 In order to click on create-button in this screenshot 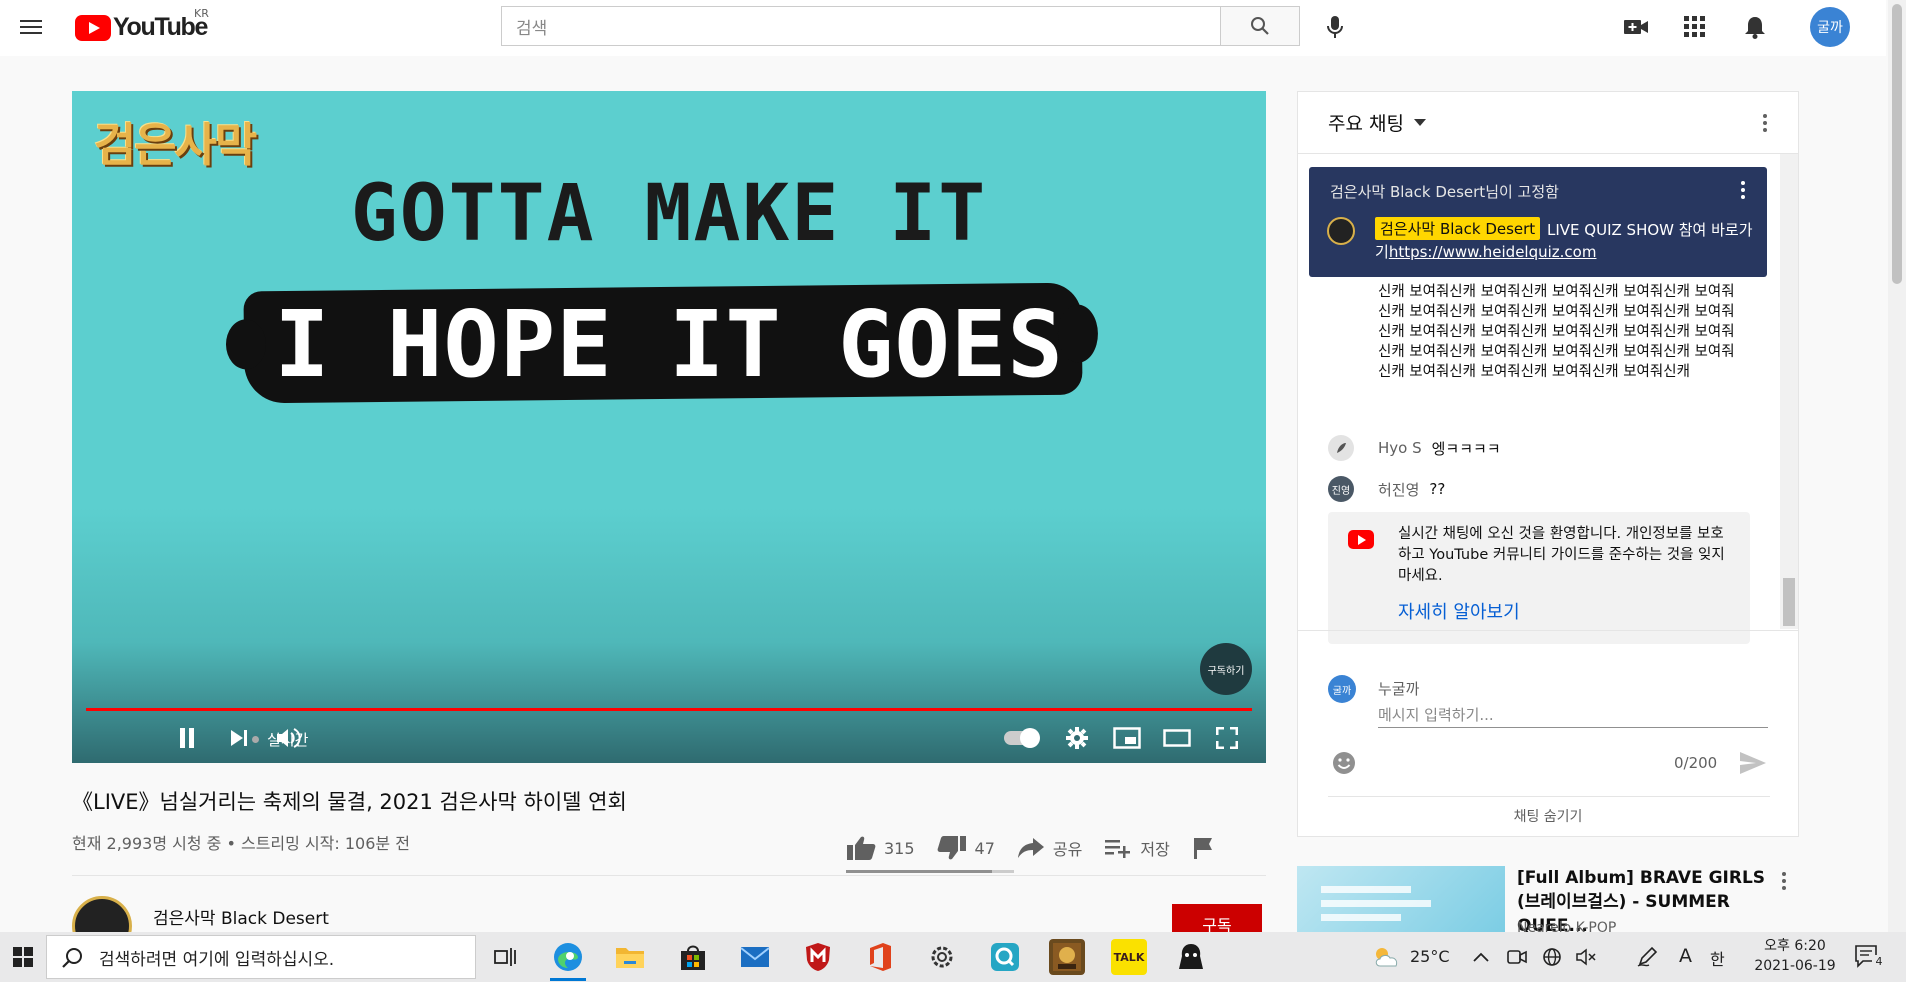, I will do `click(1636, 27)`.